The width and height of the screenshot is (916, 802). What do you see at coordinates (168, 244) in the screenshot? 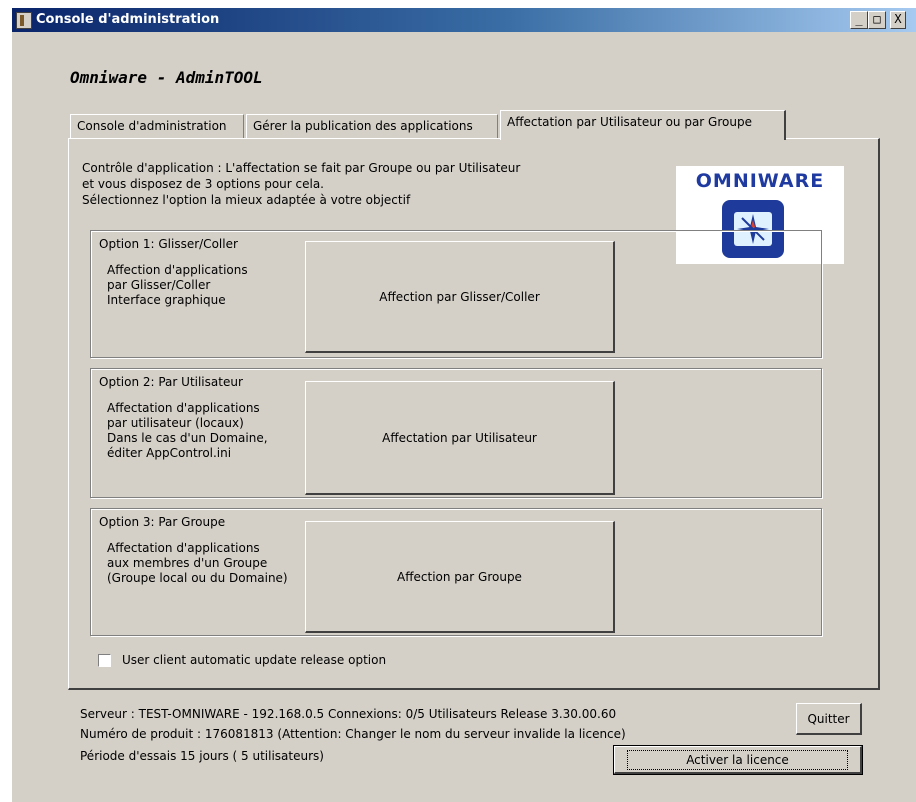
I see `option-1-title: Option 1: Glisser/Coller` at bounding box center [168, 244].